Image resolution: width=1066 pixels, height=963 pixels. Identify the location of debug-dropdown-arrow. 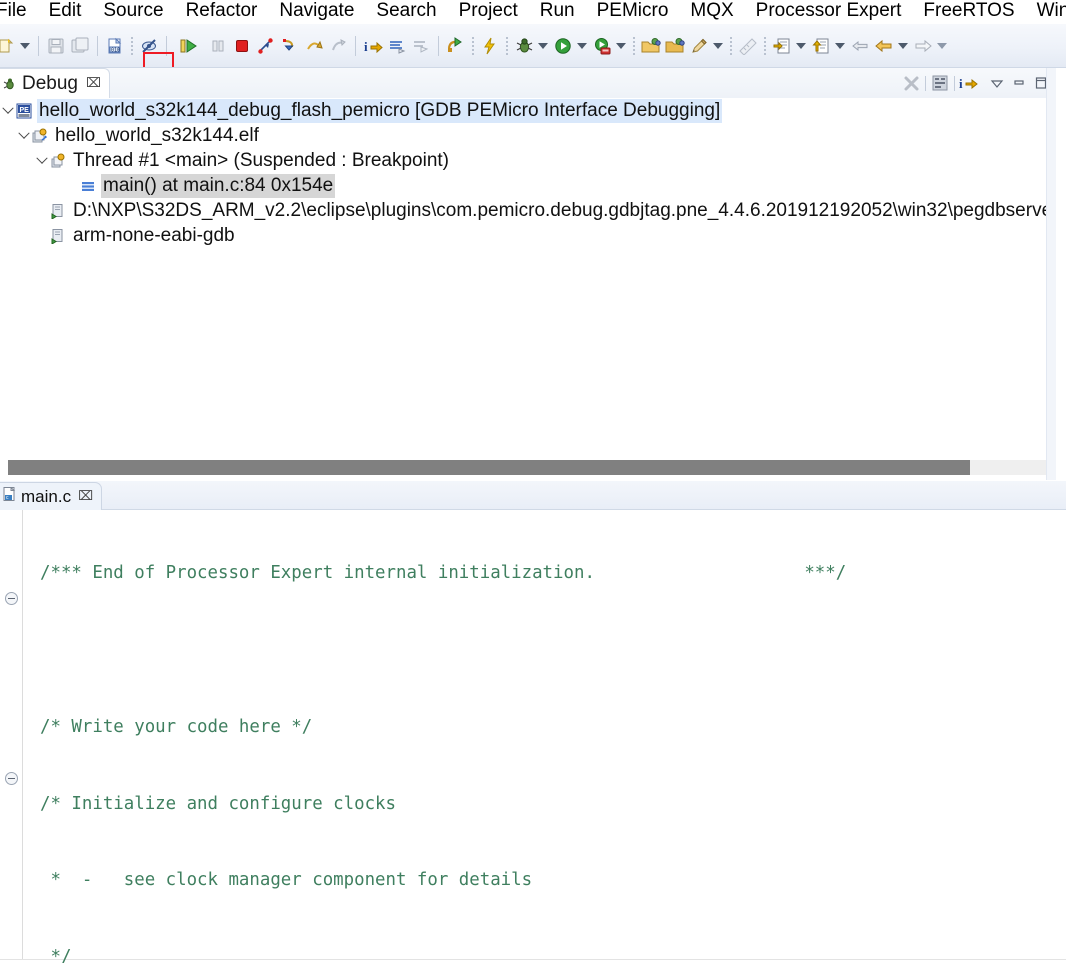
(542, 46).